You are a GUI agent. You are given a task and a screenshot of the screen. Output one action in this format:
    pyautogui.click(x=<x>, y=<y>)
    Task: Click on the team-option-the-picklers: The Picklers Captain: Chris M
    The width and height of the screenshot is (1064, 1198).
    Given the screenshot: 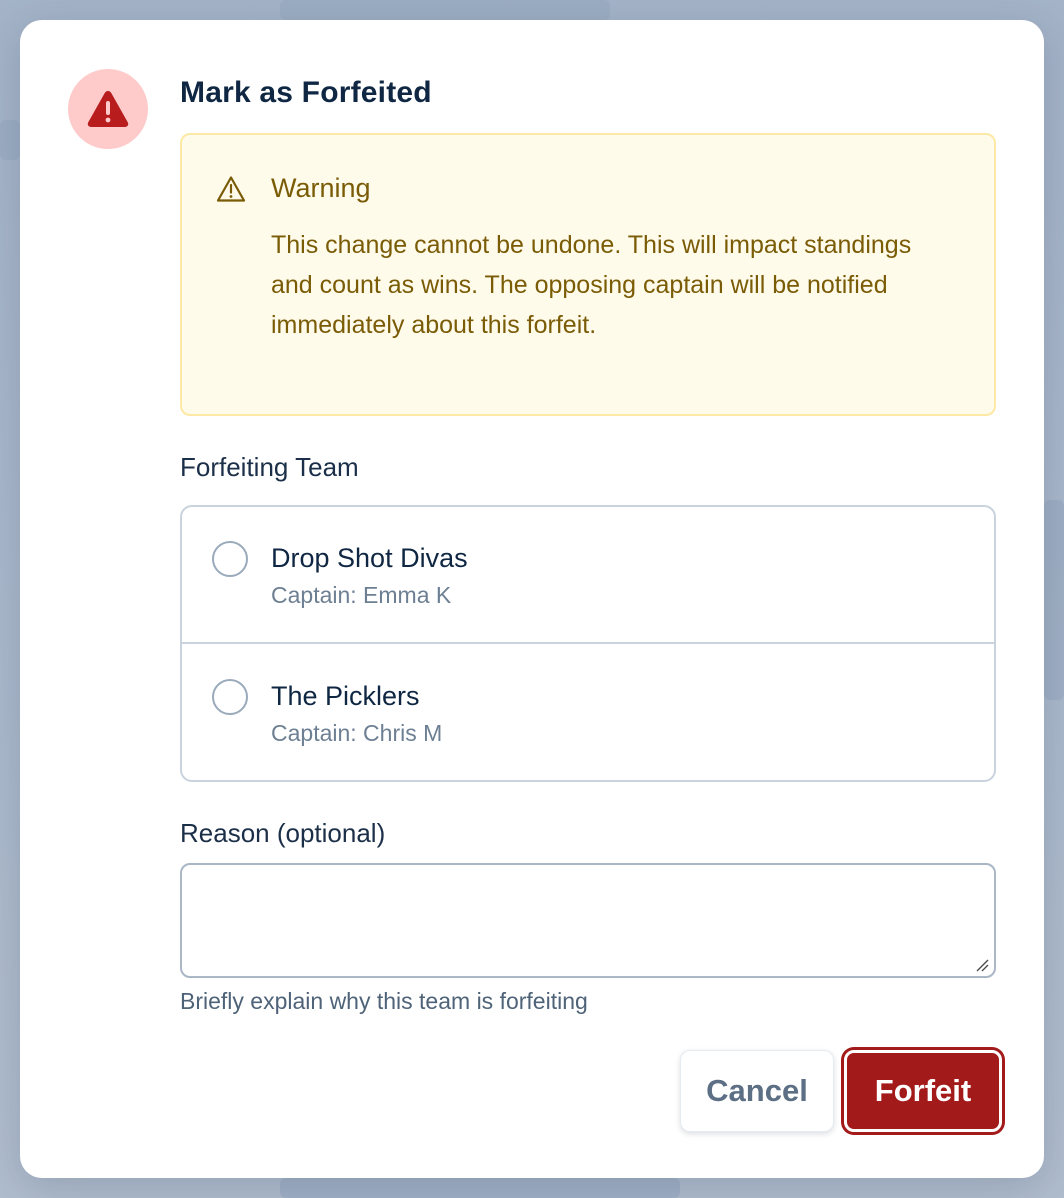 What is the action you would take?
    pyautogui.click(x=588, y=712)
    